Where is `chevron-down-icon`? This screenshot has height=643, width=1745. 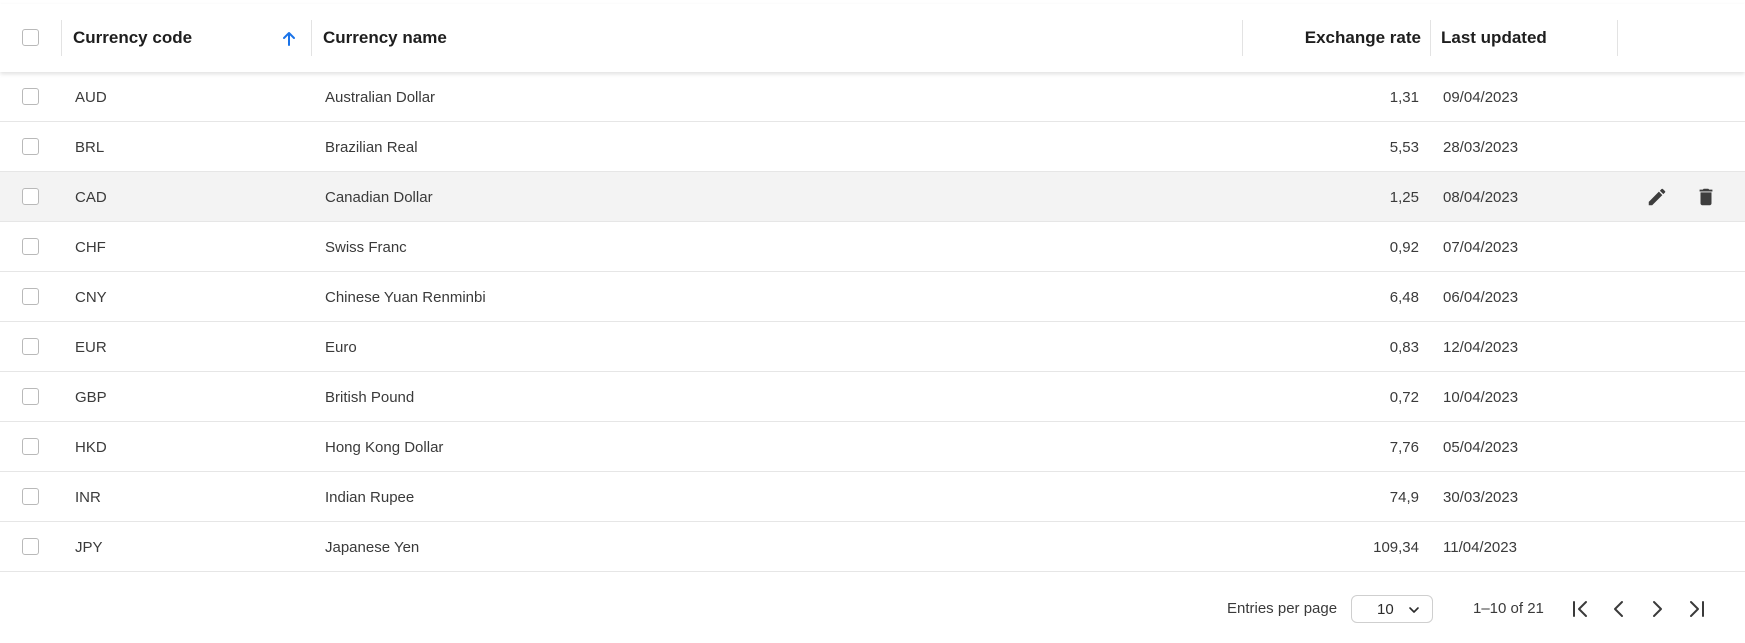
chevron-down-icon is located at coordinates (1414, 610).